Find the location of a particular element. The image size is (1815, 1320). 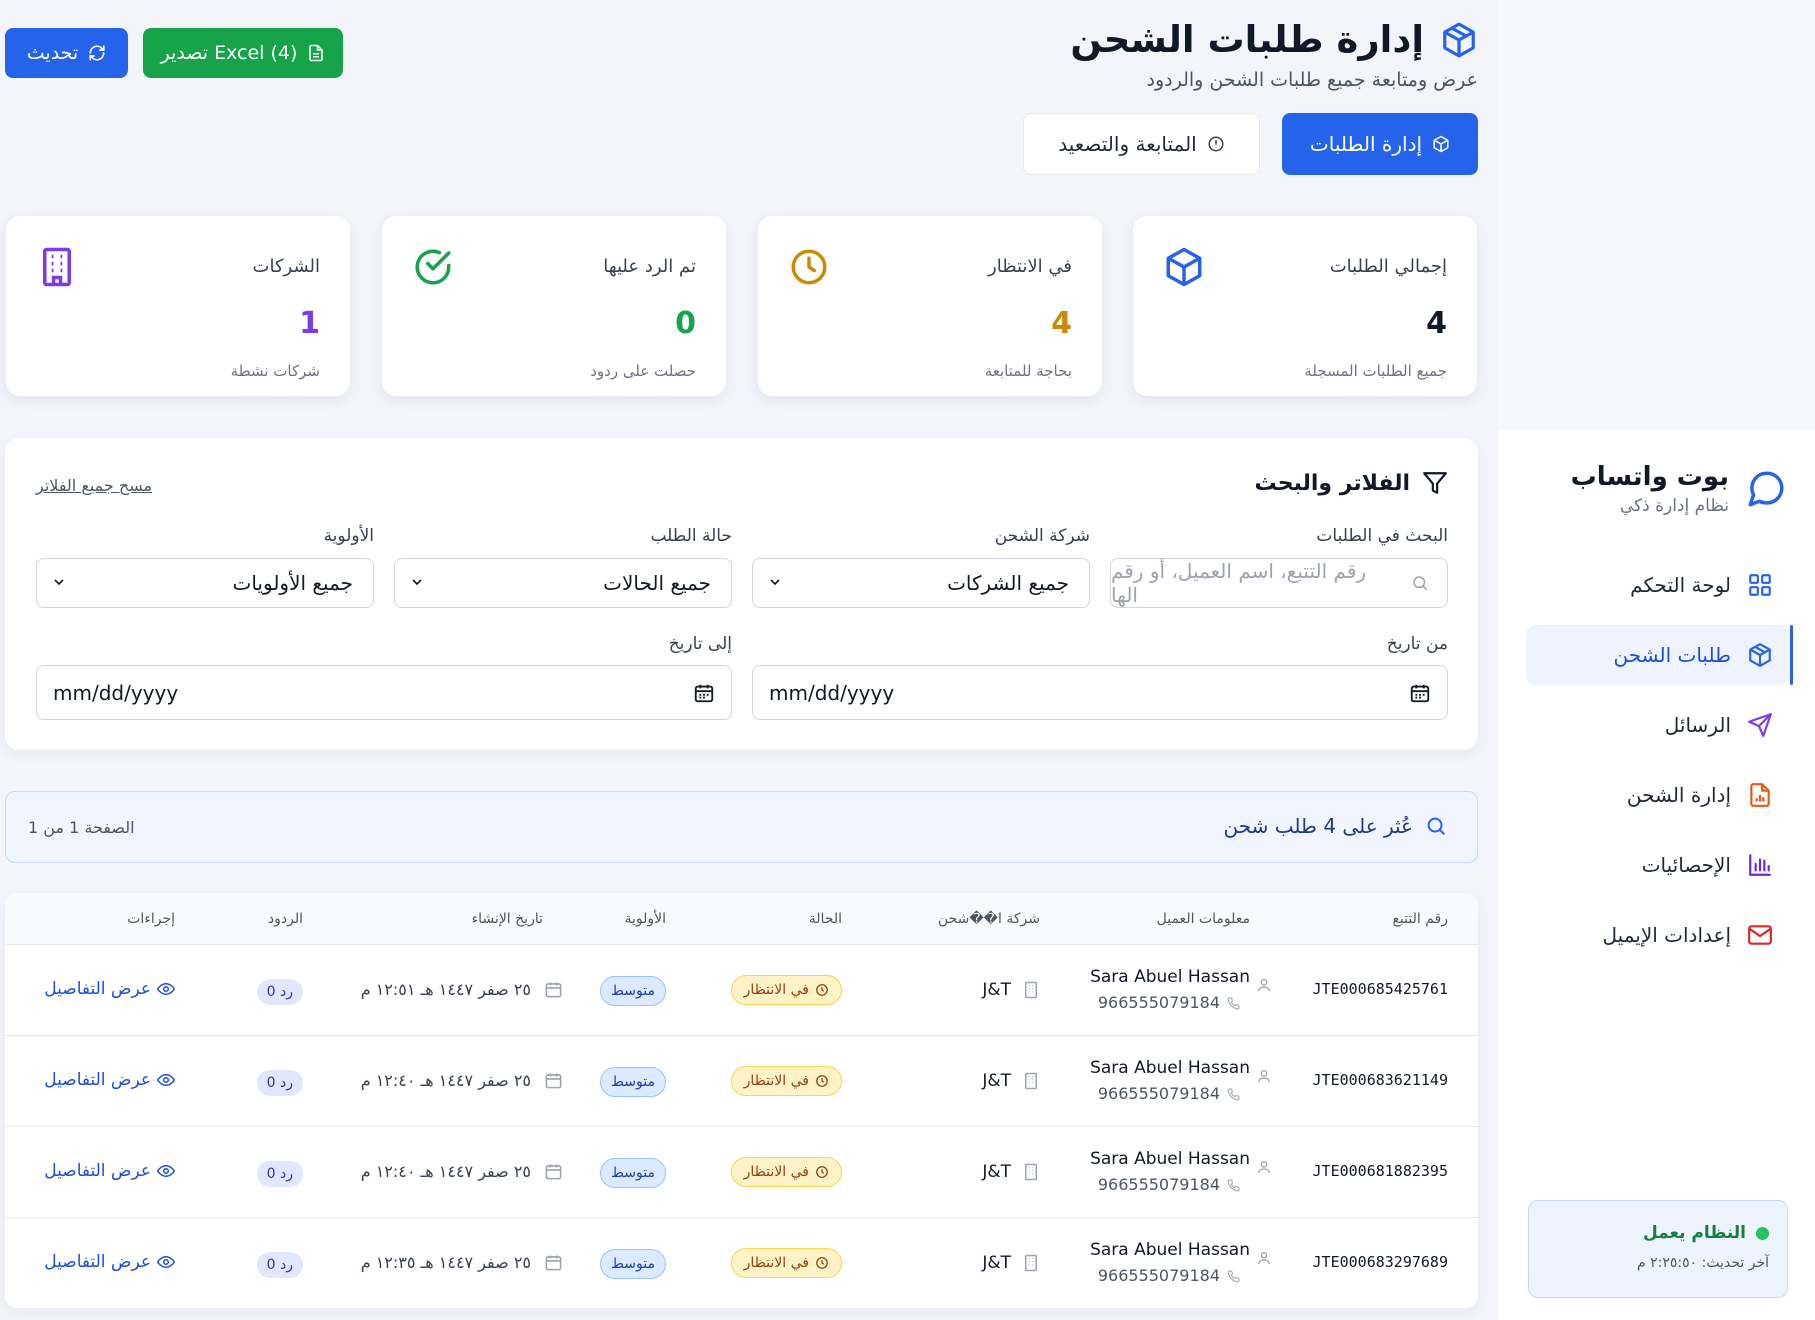

send-icon is located at coordinates (1760, 725).